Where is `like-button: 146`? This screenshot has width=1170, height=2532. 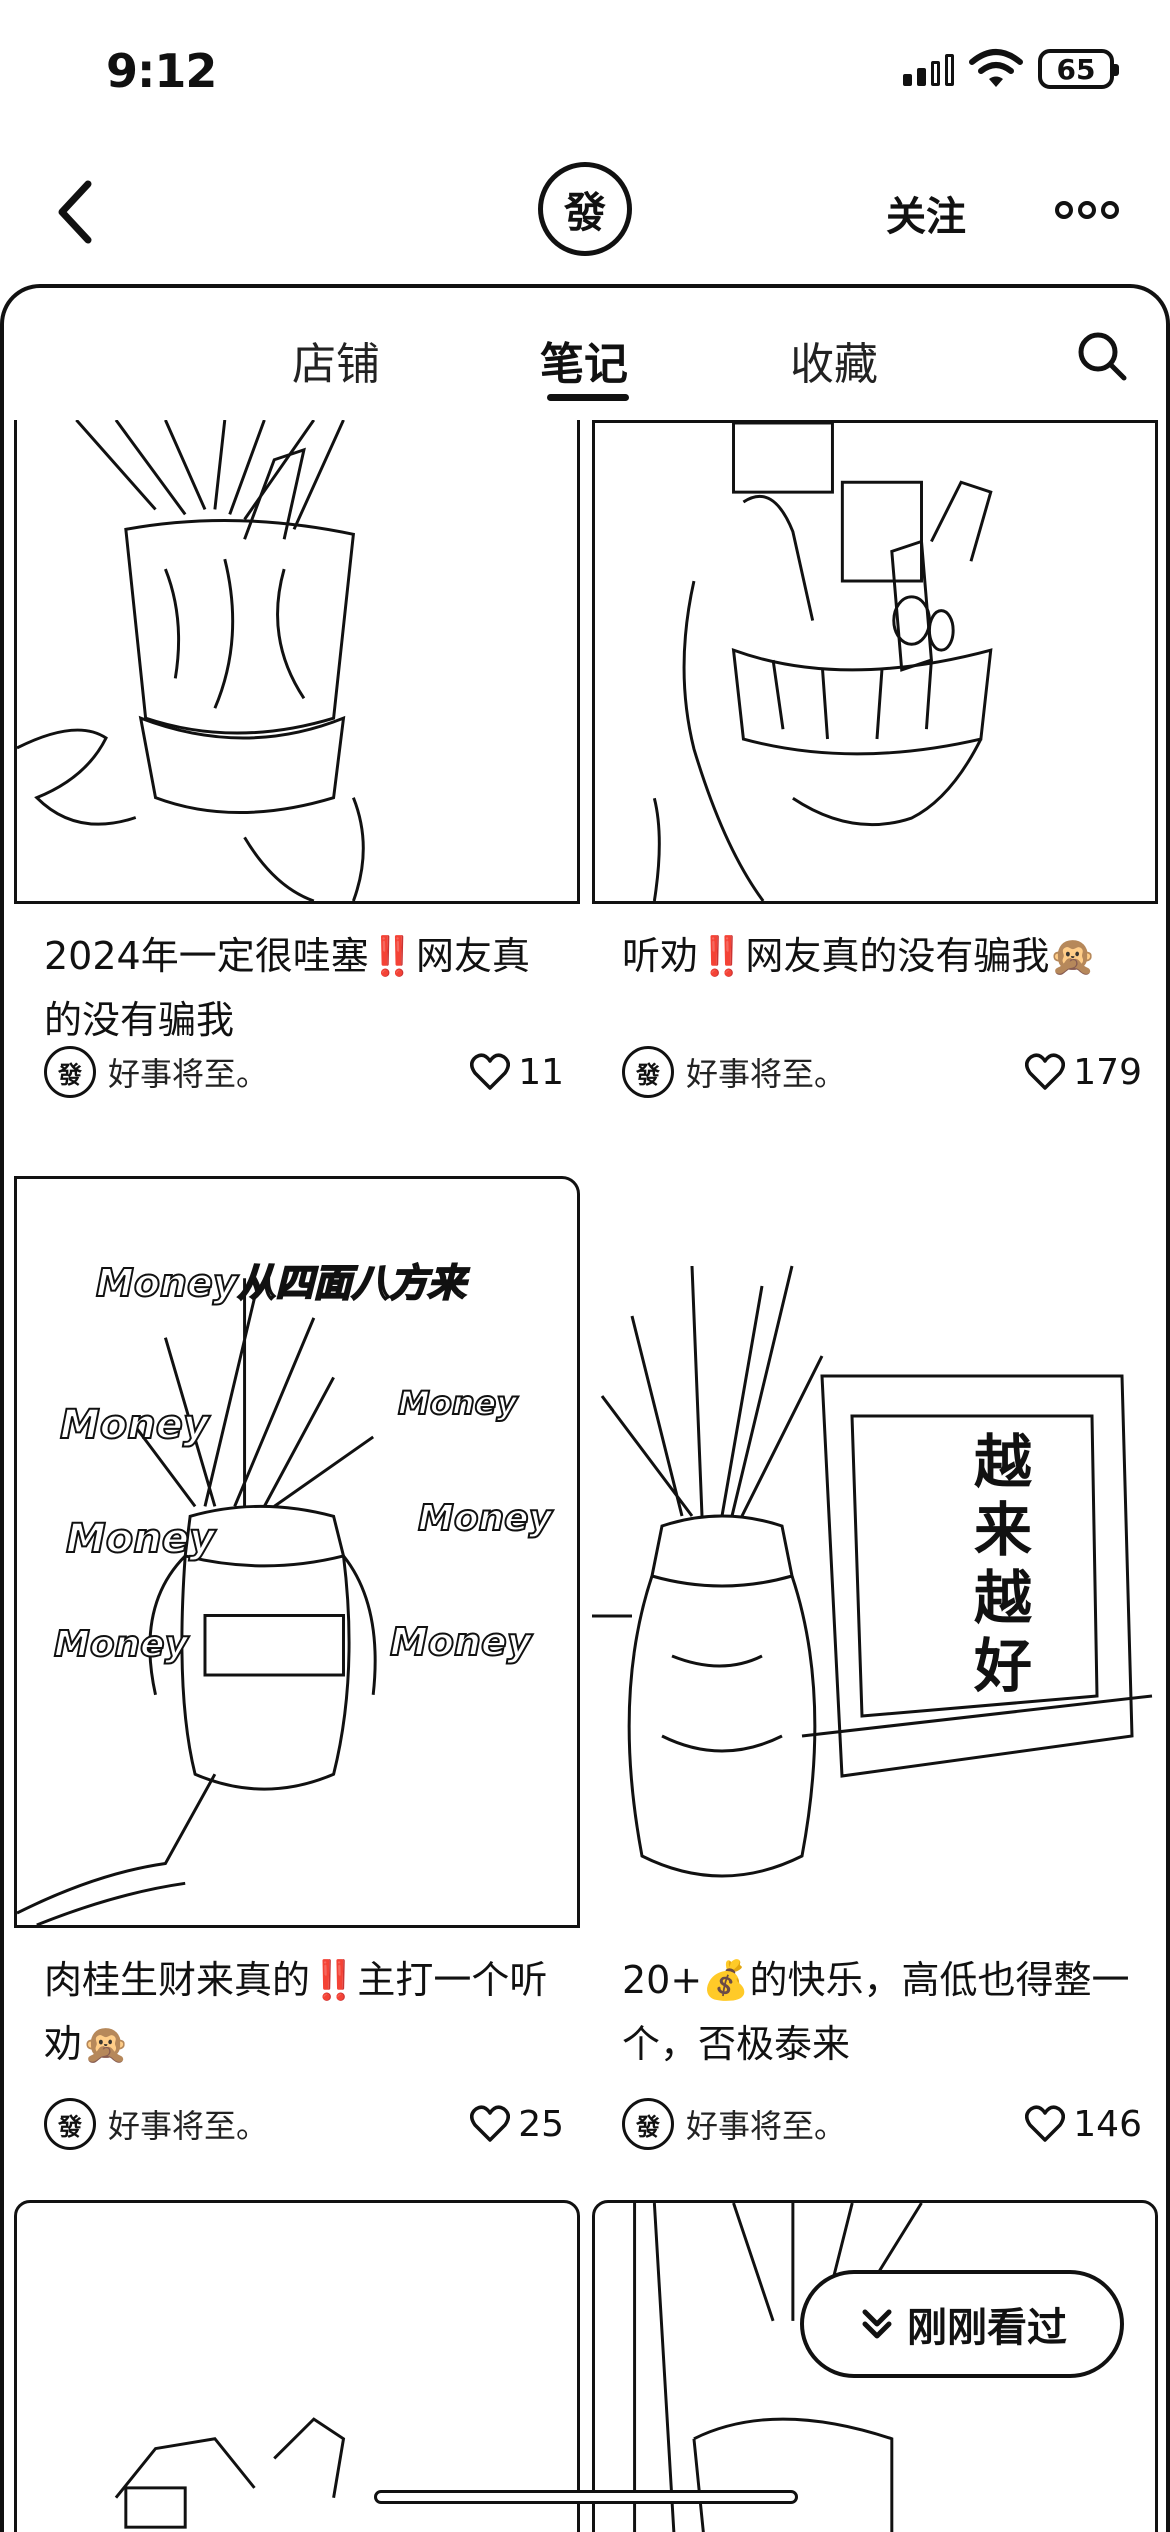
like-button: 146 is located at coordinates (1083, 2124).